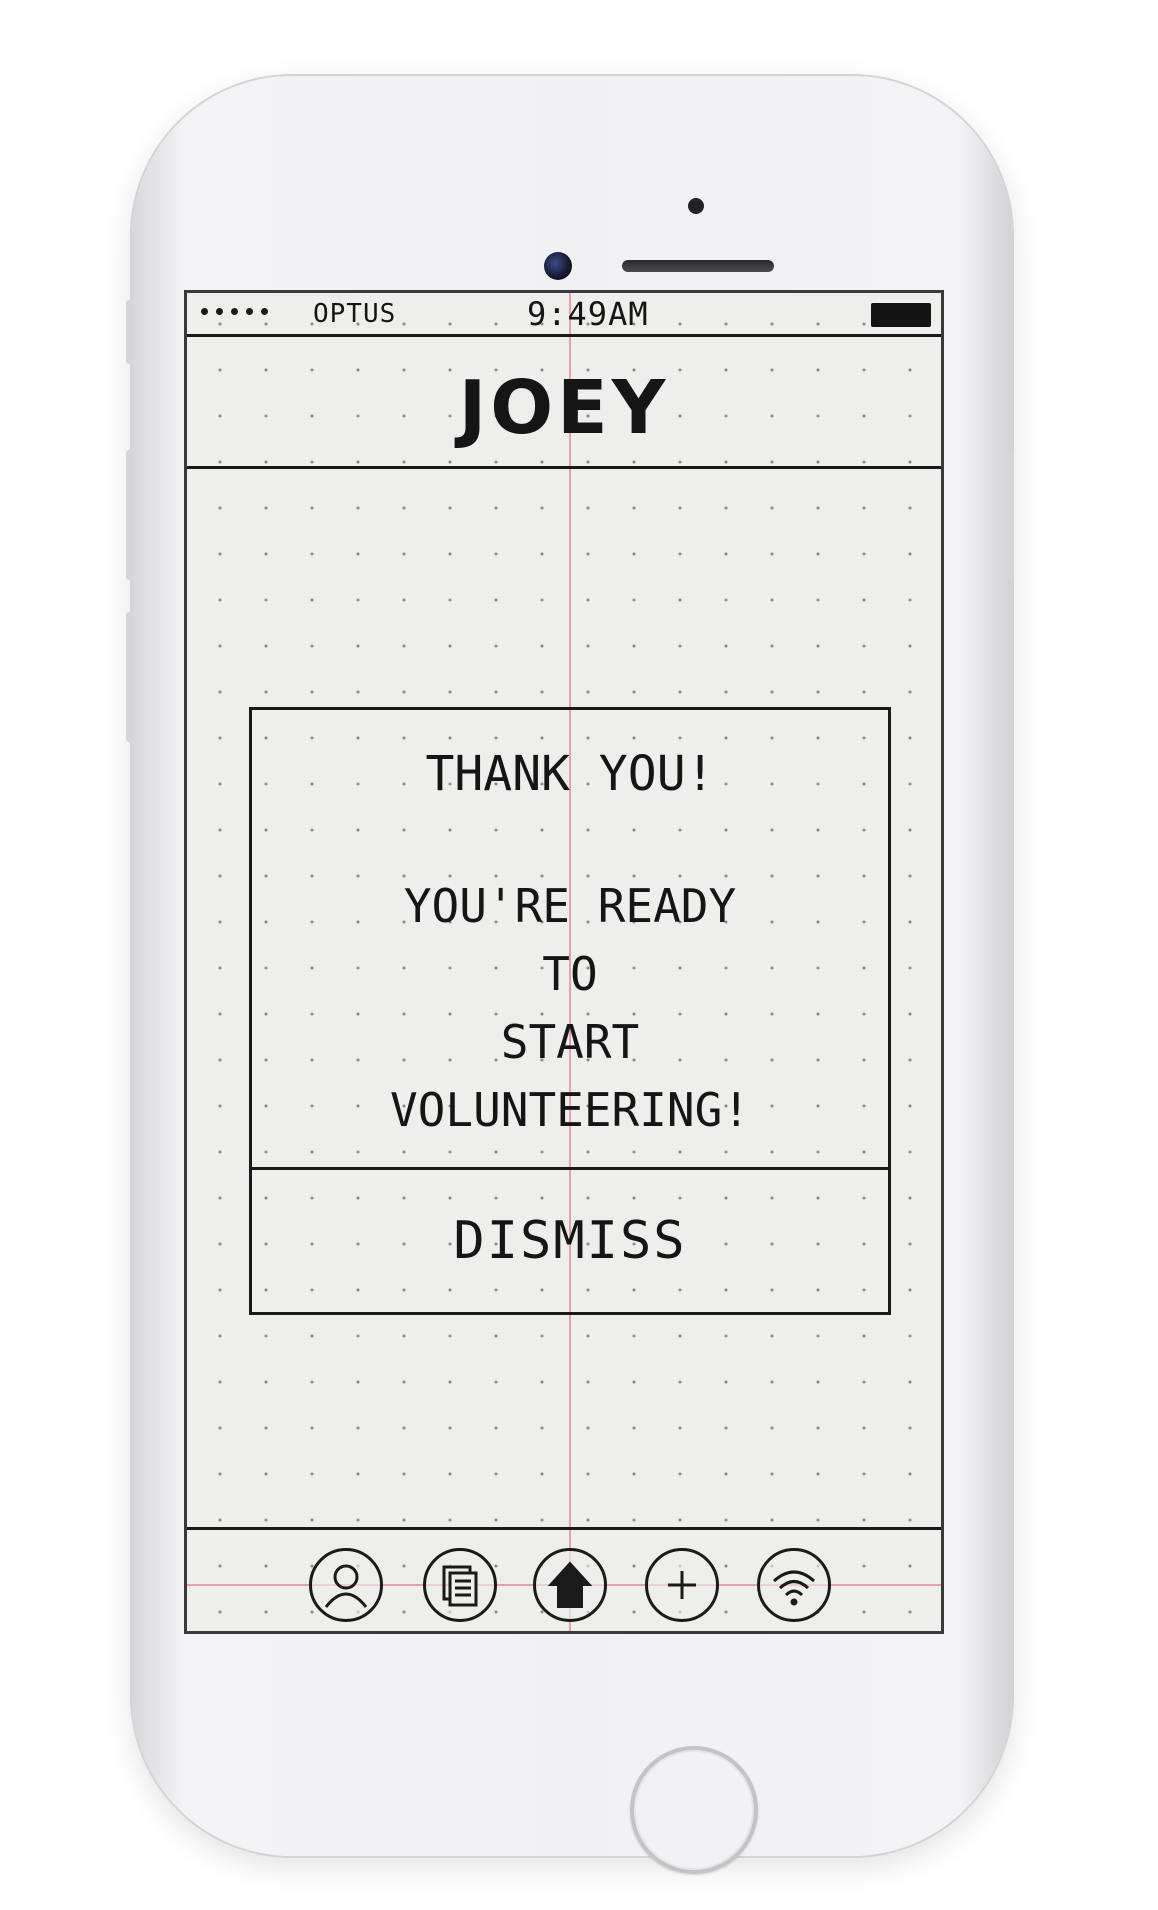 The width and height of the screenshot is (1158, 1910). I want to click on battery-icon, so click(901, 315).